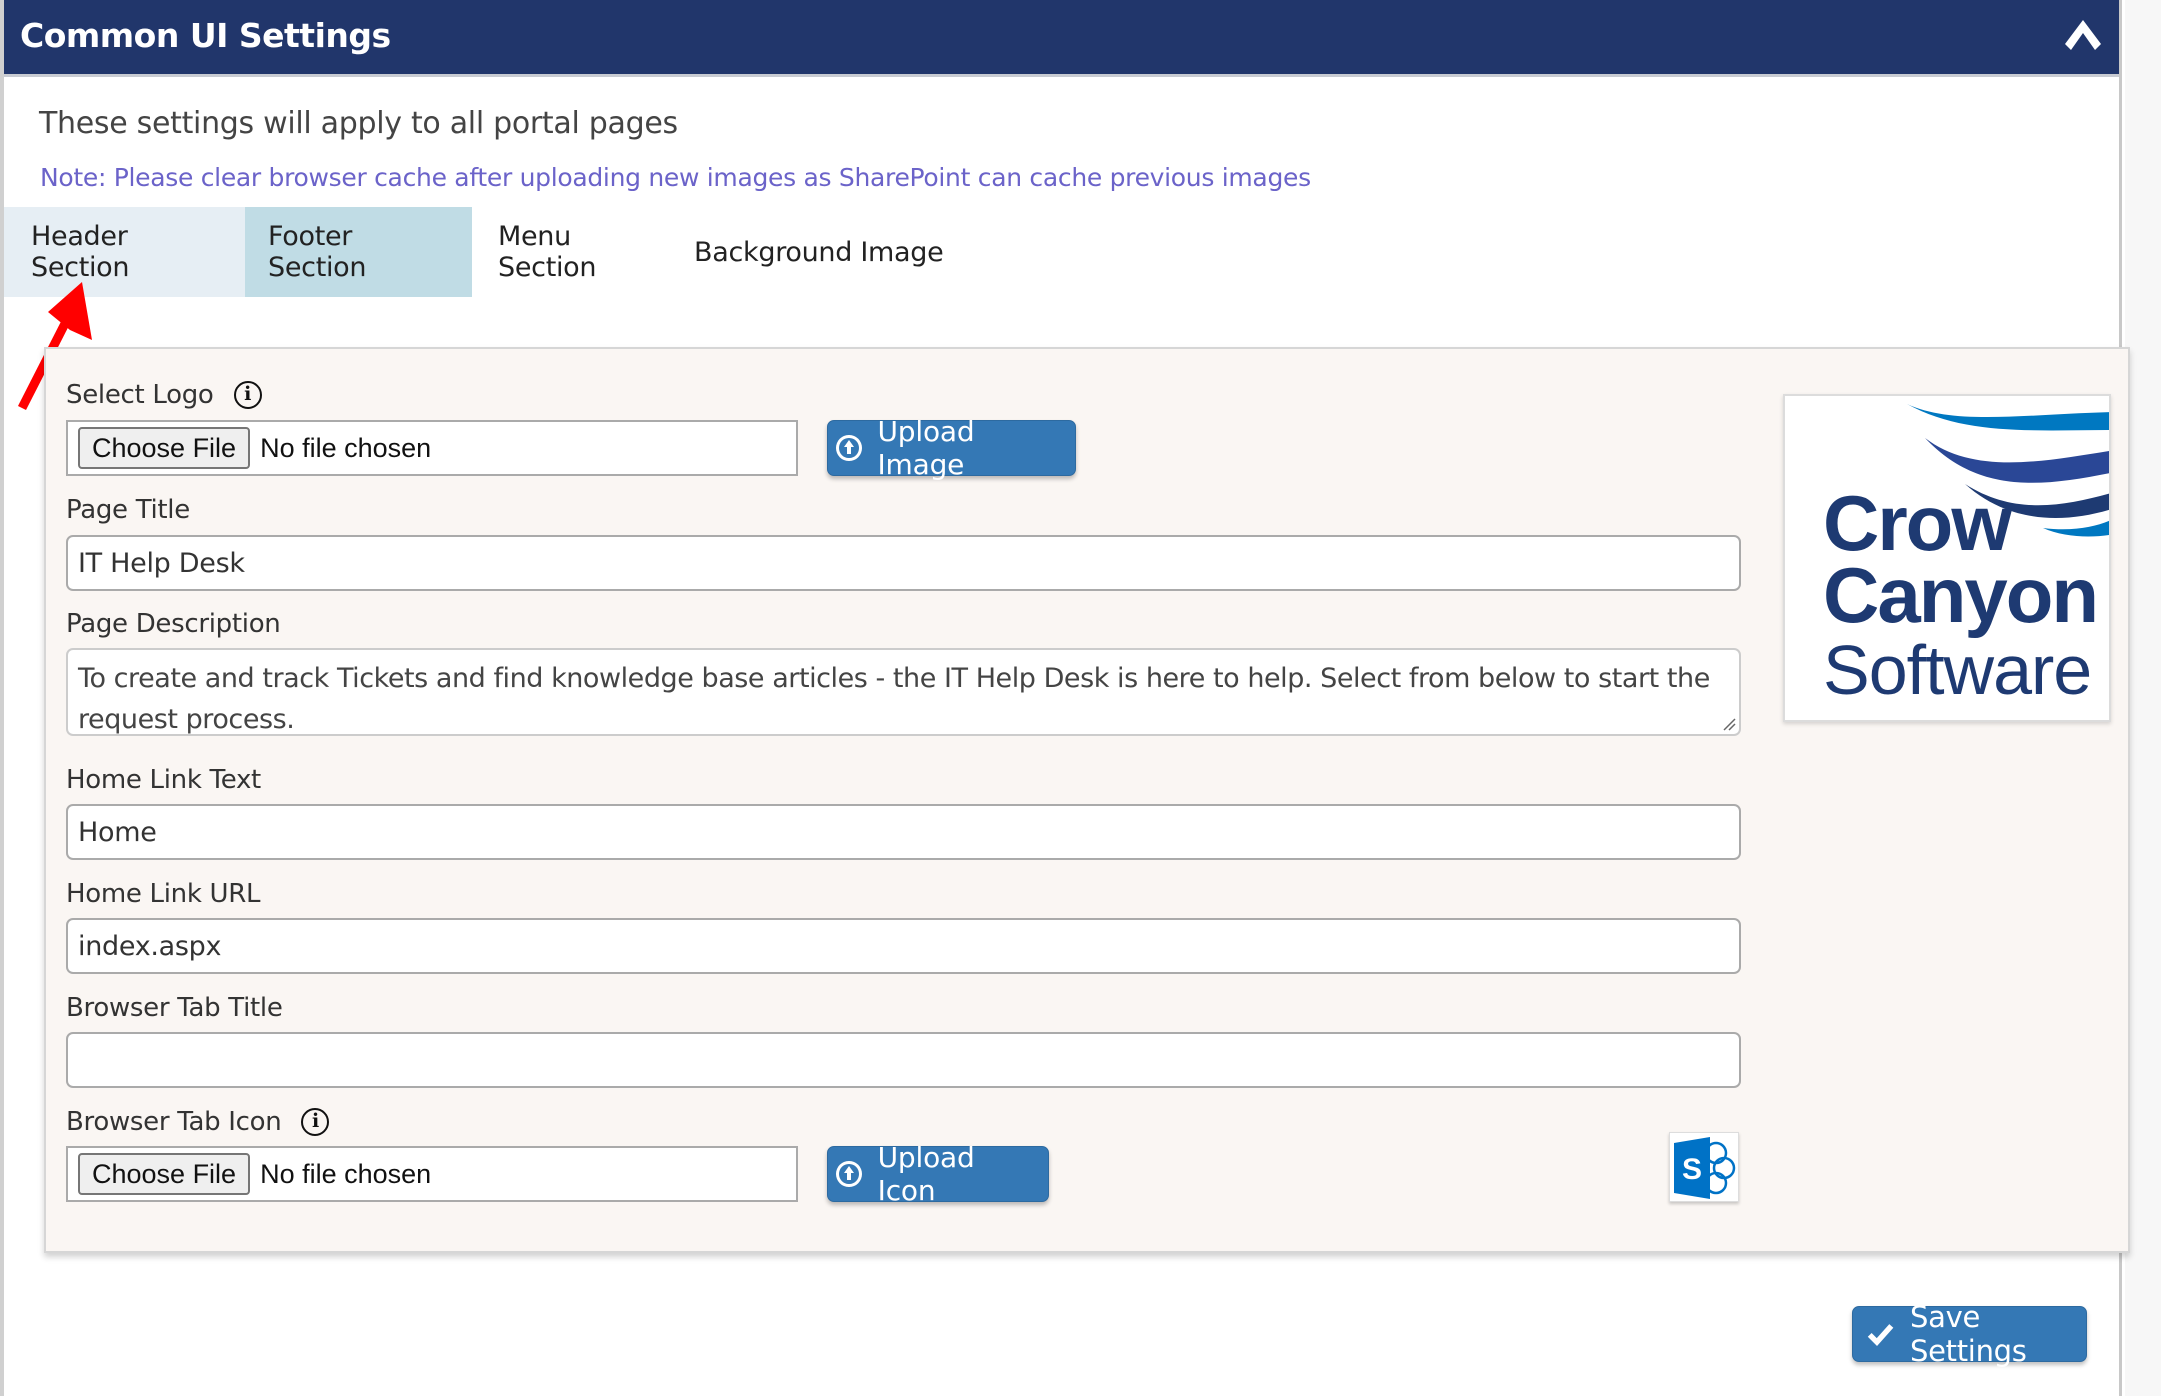  I want to click on favicon-preview: S, so click(1704, 1167).